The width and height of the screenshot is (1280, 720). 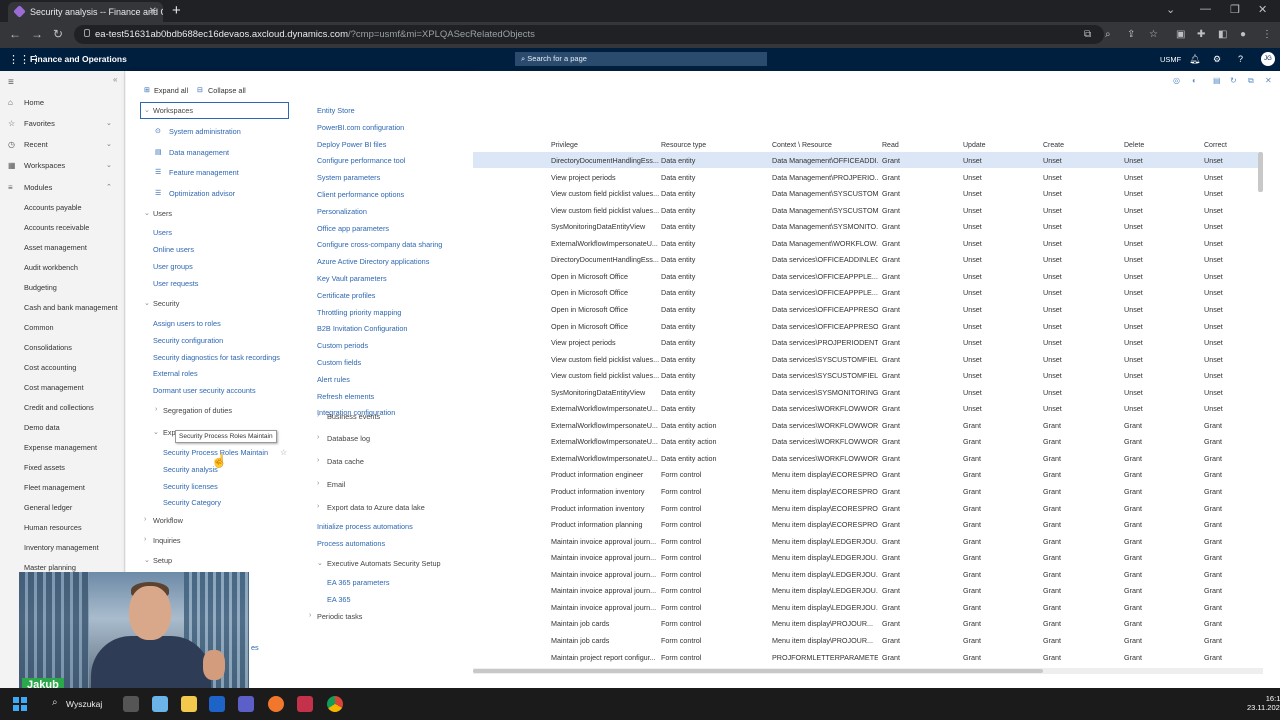 What do you see at coordinates (384, 563) in the screenshot?
I see `menu-group: Executive Automats Security Setup` at bounding box center [384, 563].